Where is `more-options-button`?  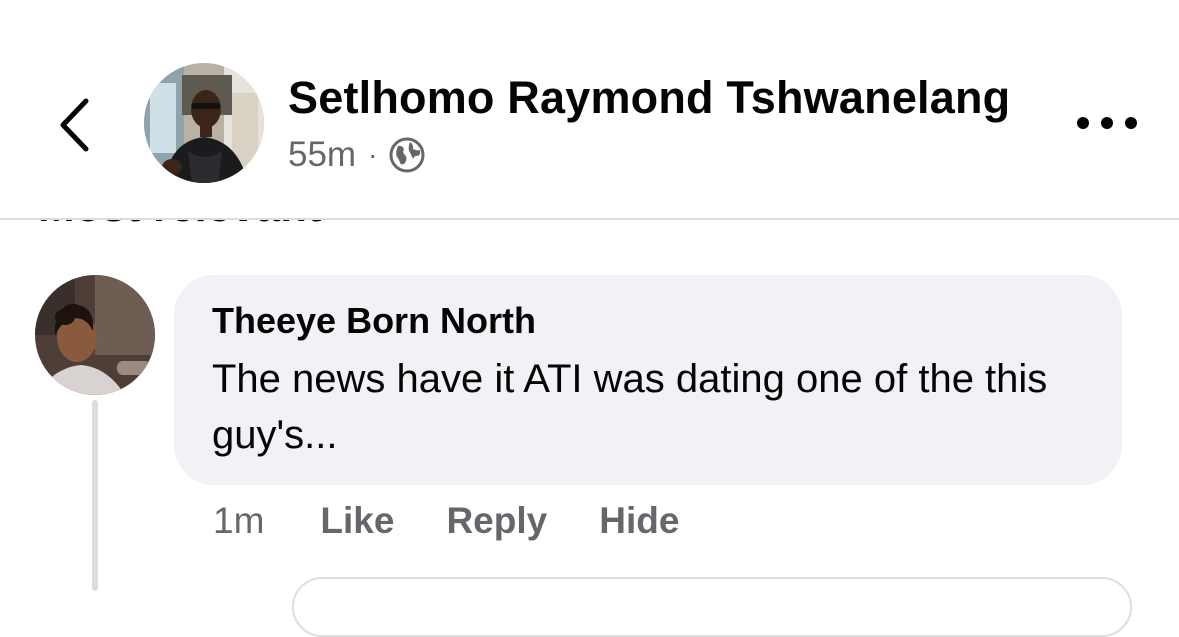
more-options-button is located at coordinates (1107, 123).